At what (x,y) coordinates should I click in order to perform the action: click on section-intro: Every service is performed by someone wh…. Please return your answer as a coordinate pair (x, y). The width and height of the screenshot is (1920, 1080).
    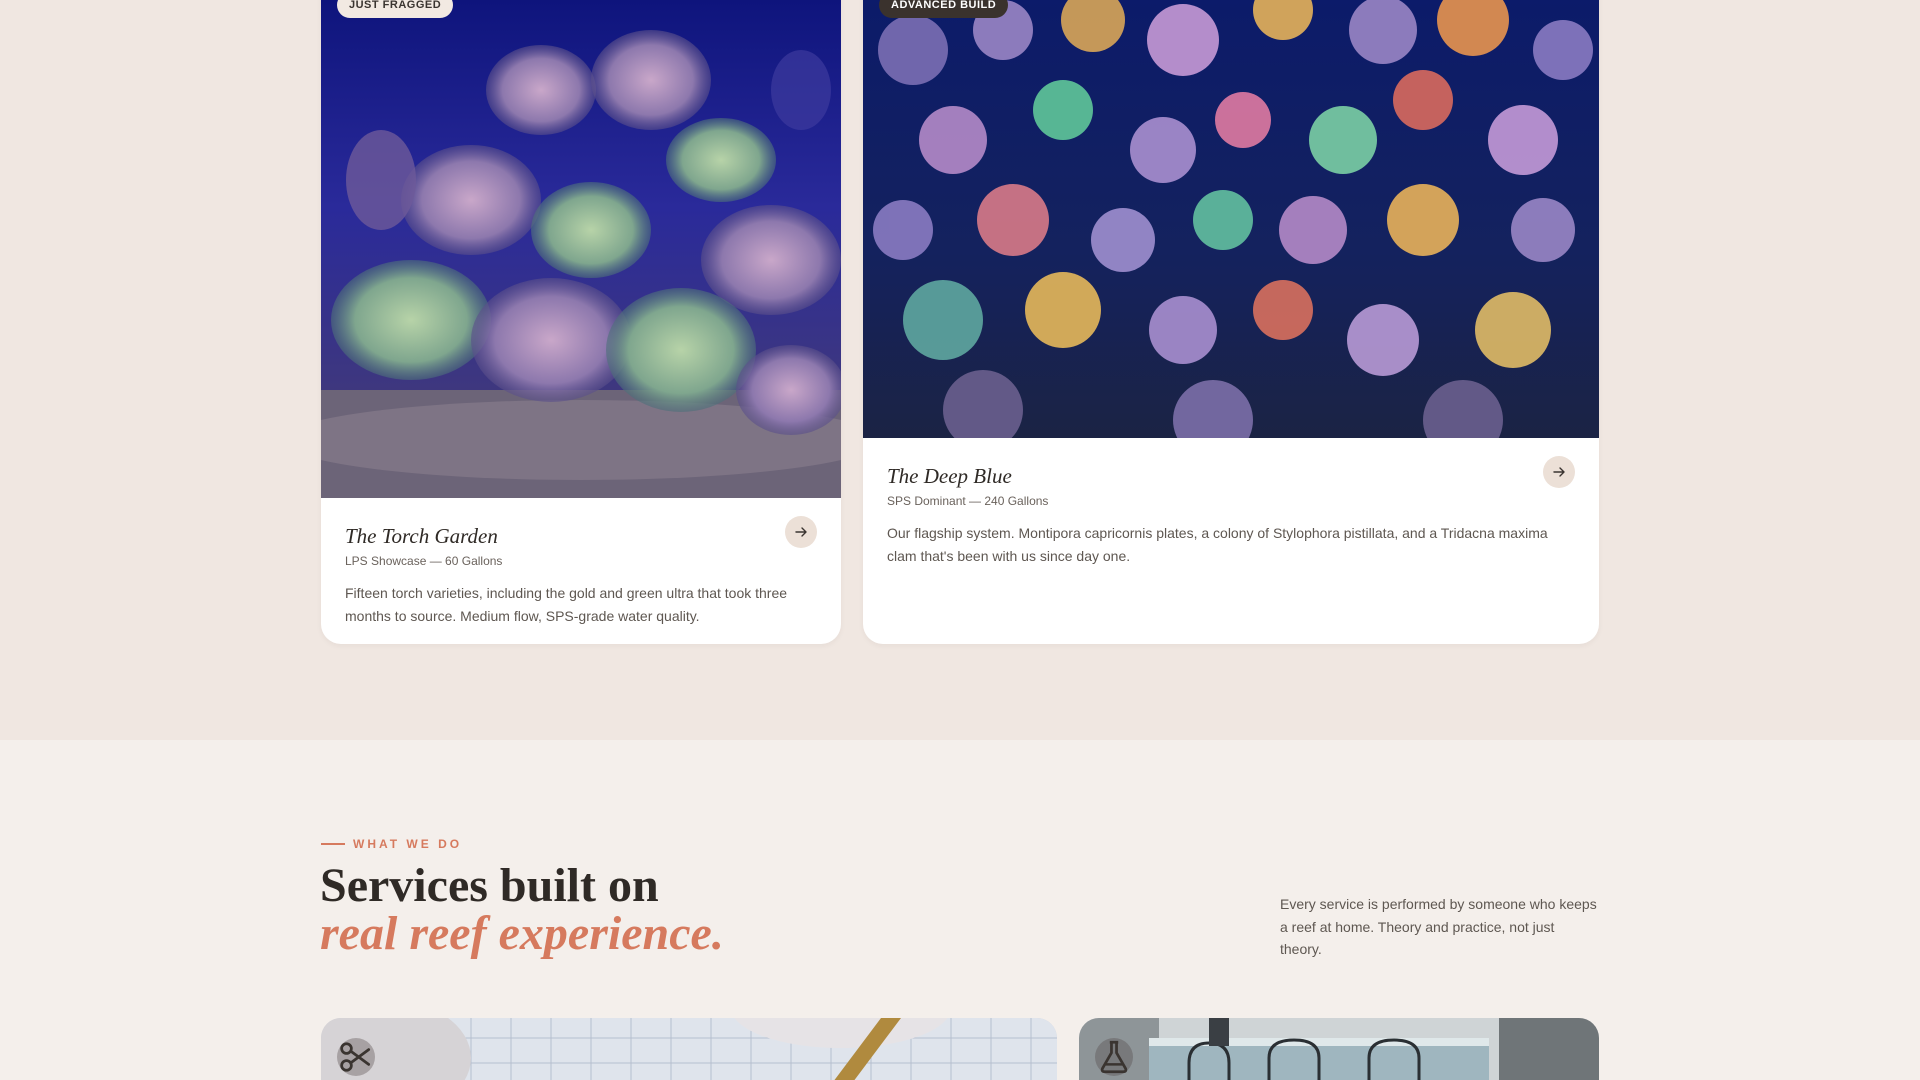
    Looking at the image, I should click on (1438, 926).